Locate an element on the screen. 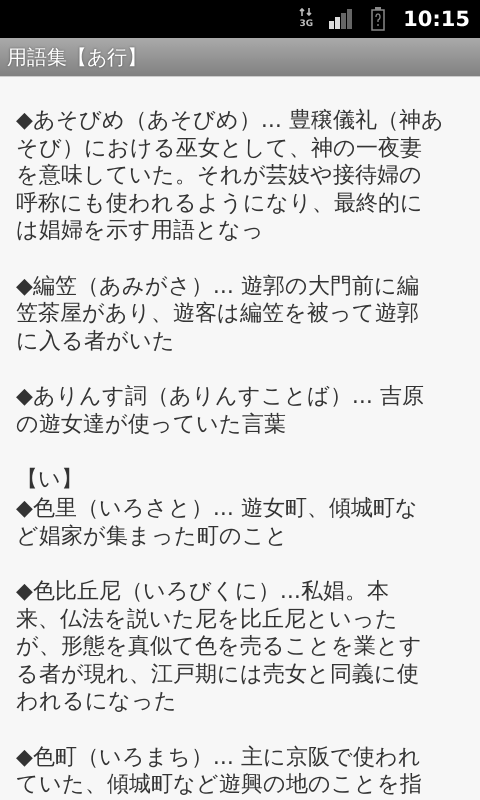 This screenshot has height=800, width=480. signal-icon is located at coordinates (341, 19).